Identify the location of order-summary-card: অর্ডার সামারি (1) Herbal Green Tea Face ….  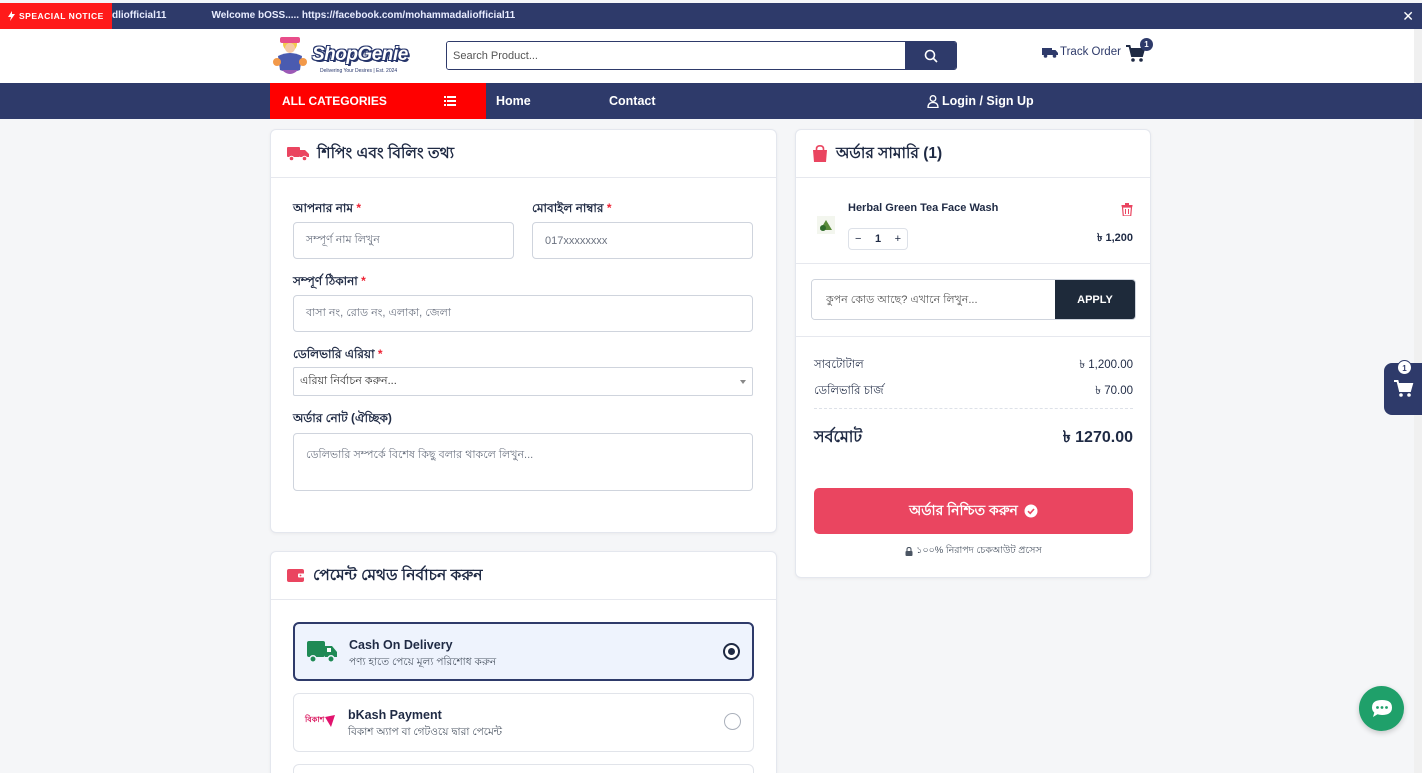
(973, 353).